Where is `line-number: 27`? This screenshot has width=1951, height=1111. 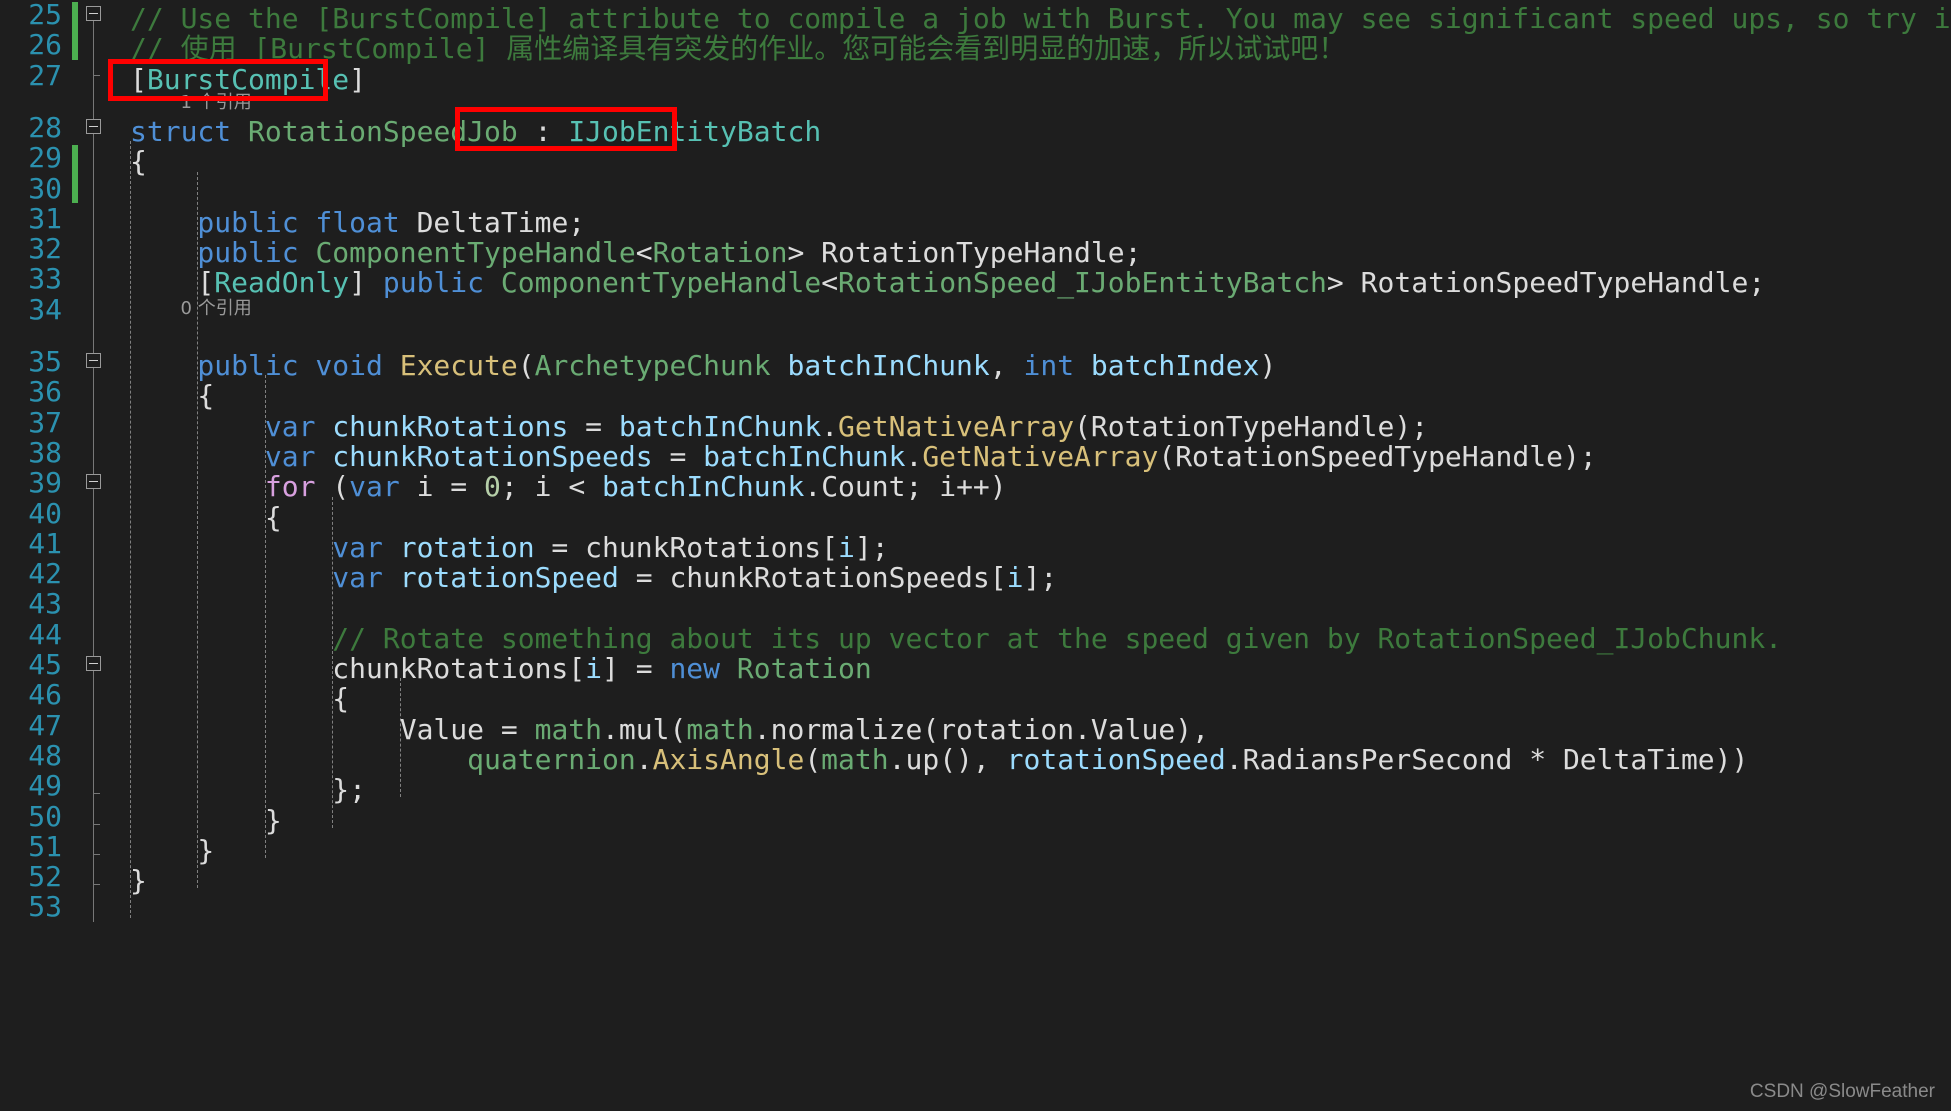
line-number: 27 is located at coordinates (45, 75).